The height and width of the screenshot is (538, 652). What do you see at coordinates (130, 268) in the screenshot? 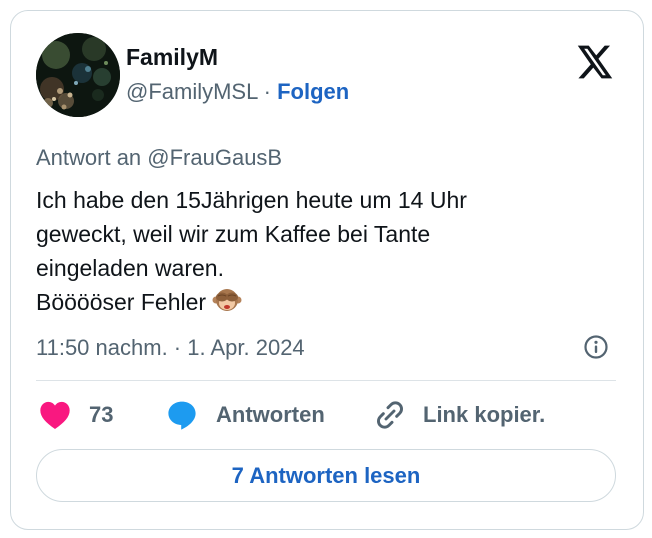
I see `tweet-line: eingeladen waren.` at bounding box center [130, 268].